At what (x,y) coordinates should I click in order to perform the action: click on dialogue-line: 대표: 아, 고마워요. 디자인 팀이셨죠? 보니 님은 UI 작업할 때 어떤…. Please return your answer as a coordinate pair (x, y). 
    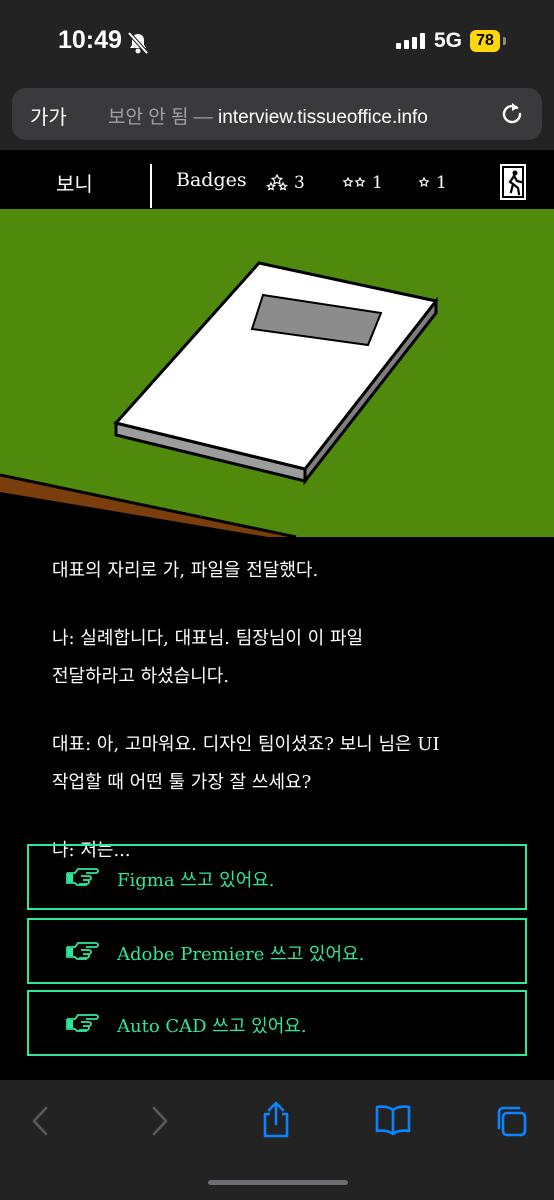
    Looking at the image, I should click on (246, 763).